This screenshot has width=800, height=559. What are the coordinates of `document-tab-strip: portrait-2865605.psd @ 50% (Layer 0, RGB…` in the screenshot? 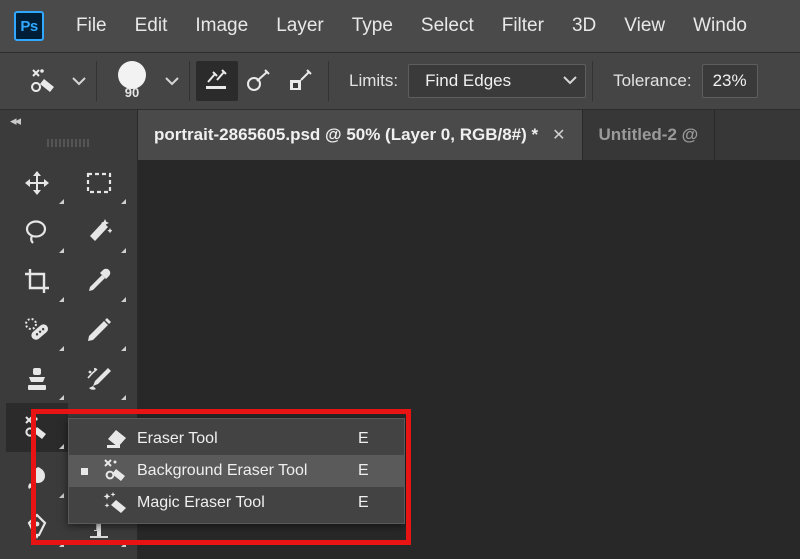 It's located at (469, 135).